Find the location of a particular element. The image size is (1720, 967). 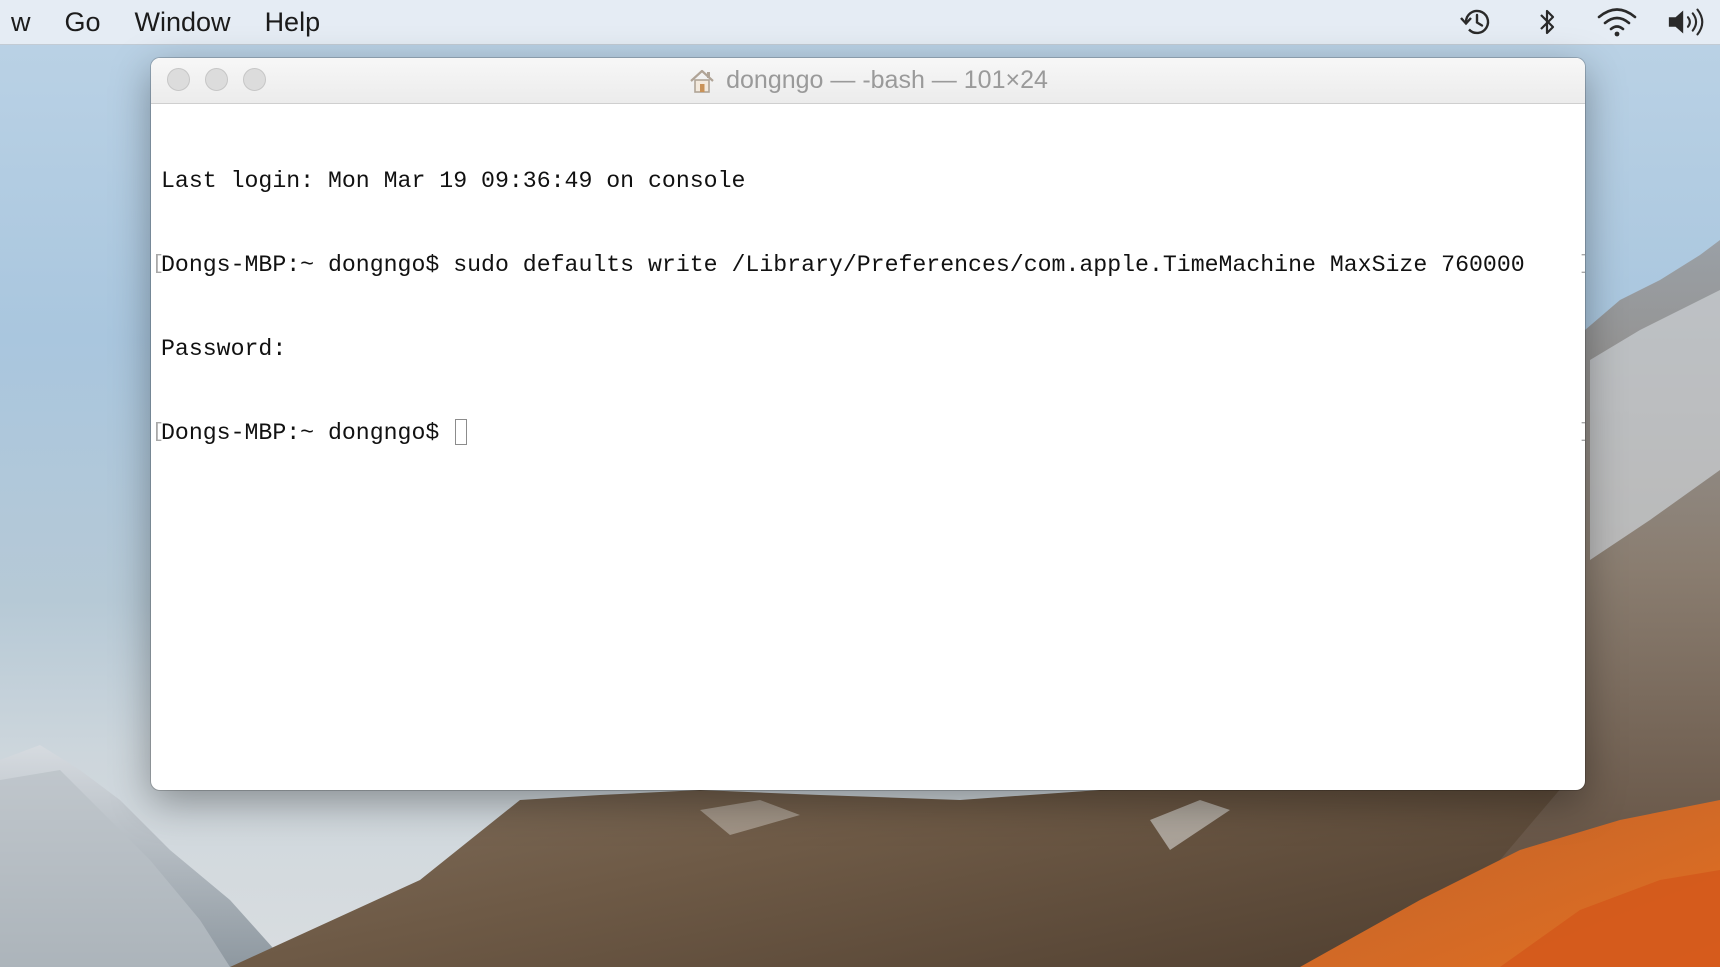

menu-items: w Go Window Help is located at coordinates (168, 22).